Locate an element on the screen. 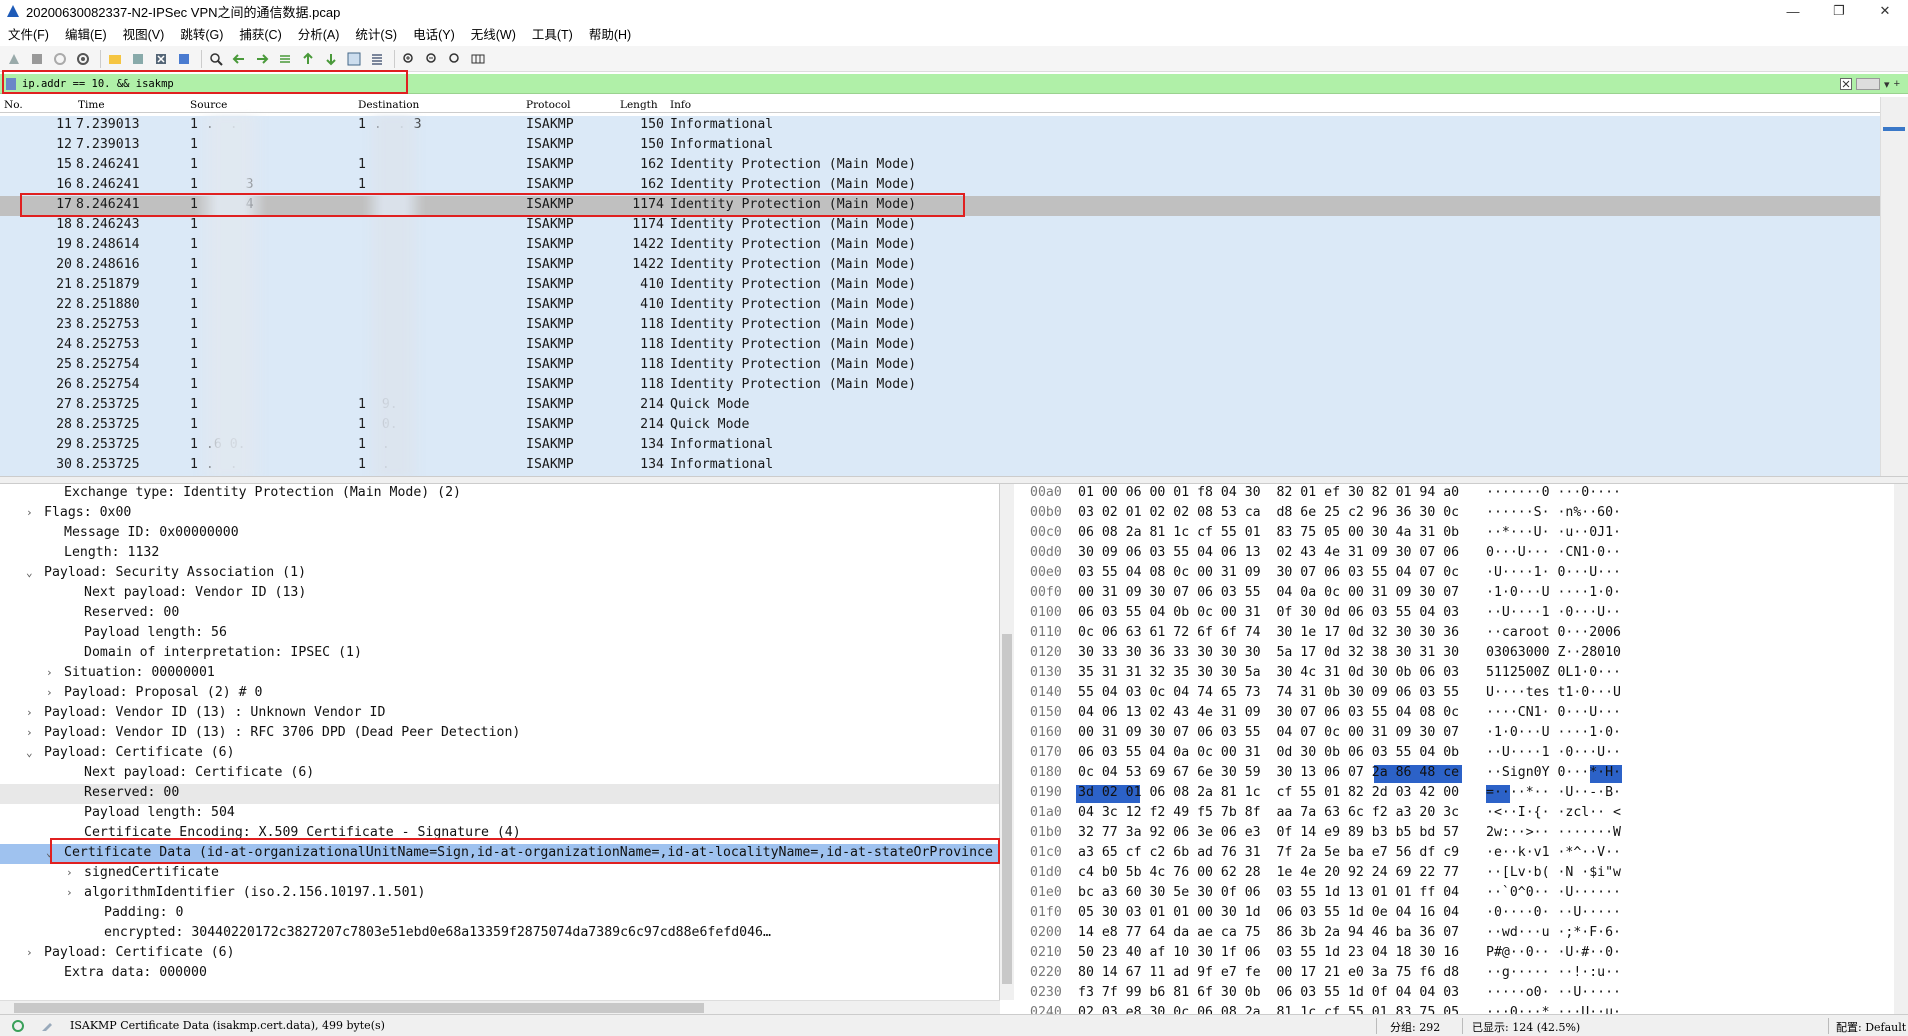 The width and height of the screenshot is (1908, 1036). menu-file: 文件(F) is located at coordinates (28, 33).